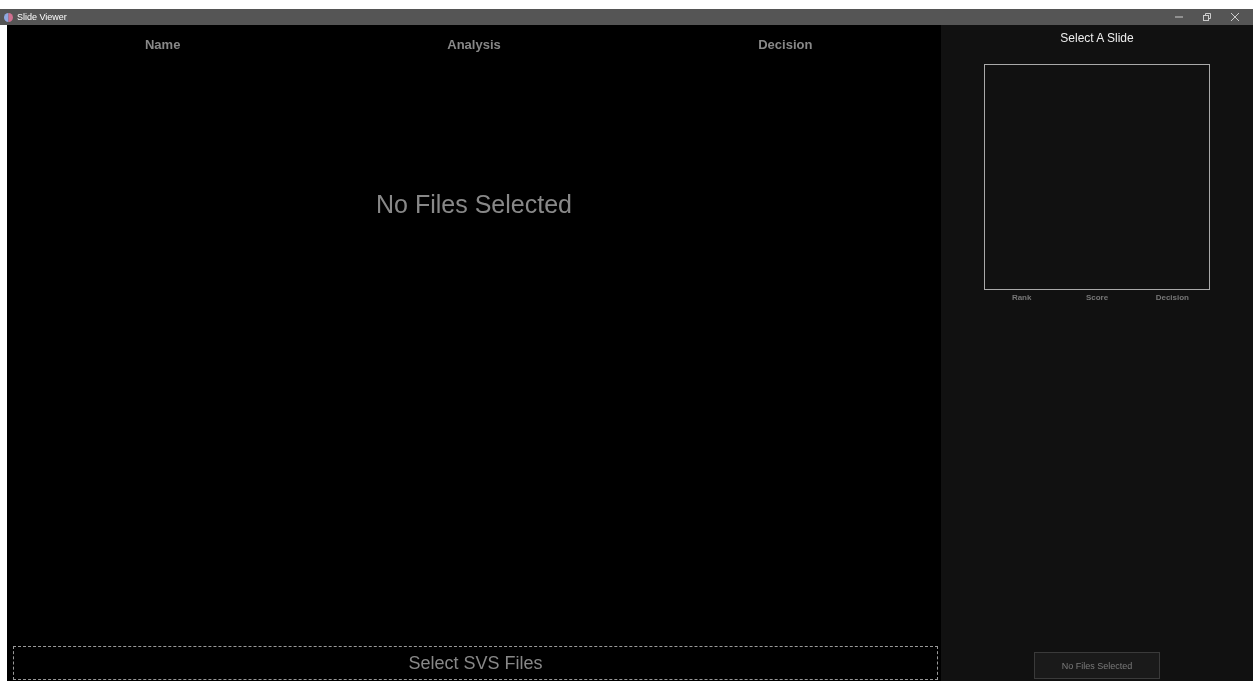  Describe the element at coordinates (1207, 17) in the screenshot. I see `restore-icon` at that location.